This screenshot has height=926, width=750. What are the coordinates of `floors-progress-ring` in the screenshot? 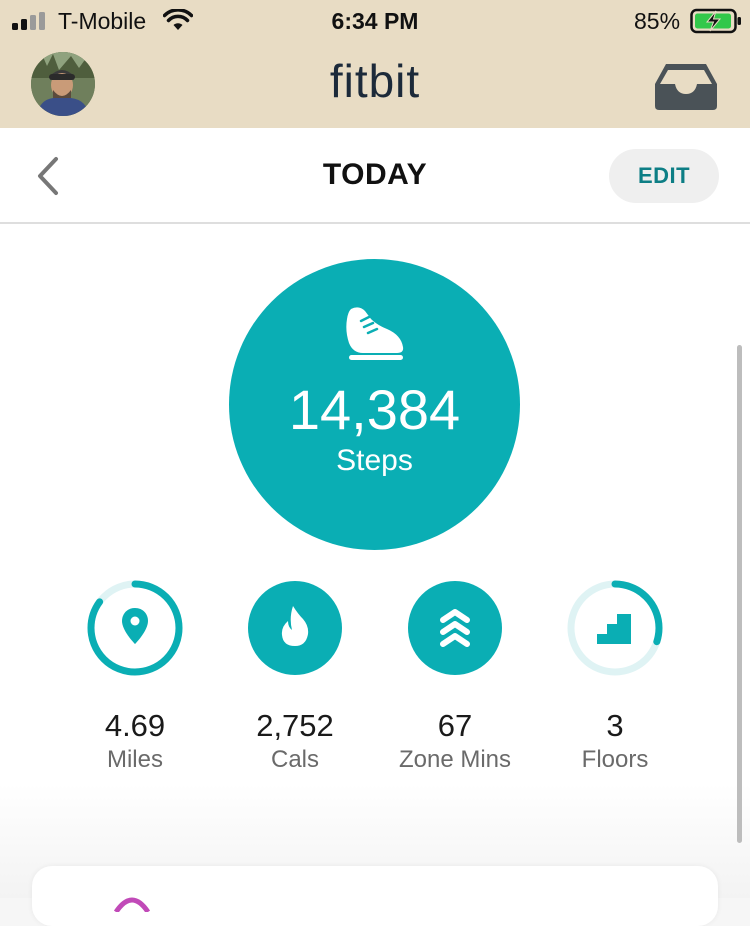 It's located at (615, 628).